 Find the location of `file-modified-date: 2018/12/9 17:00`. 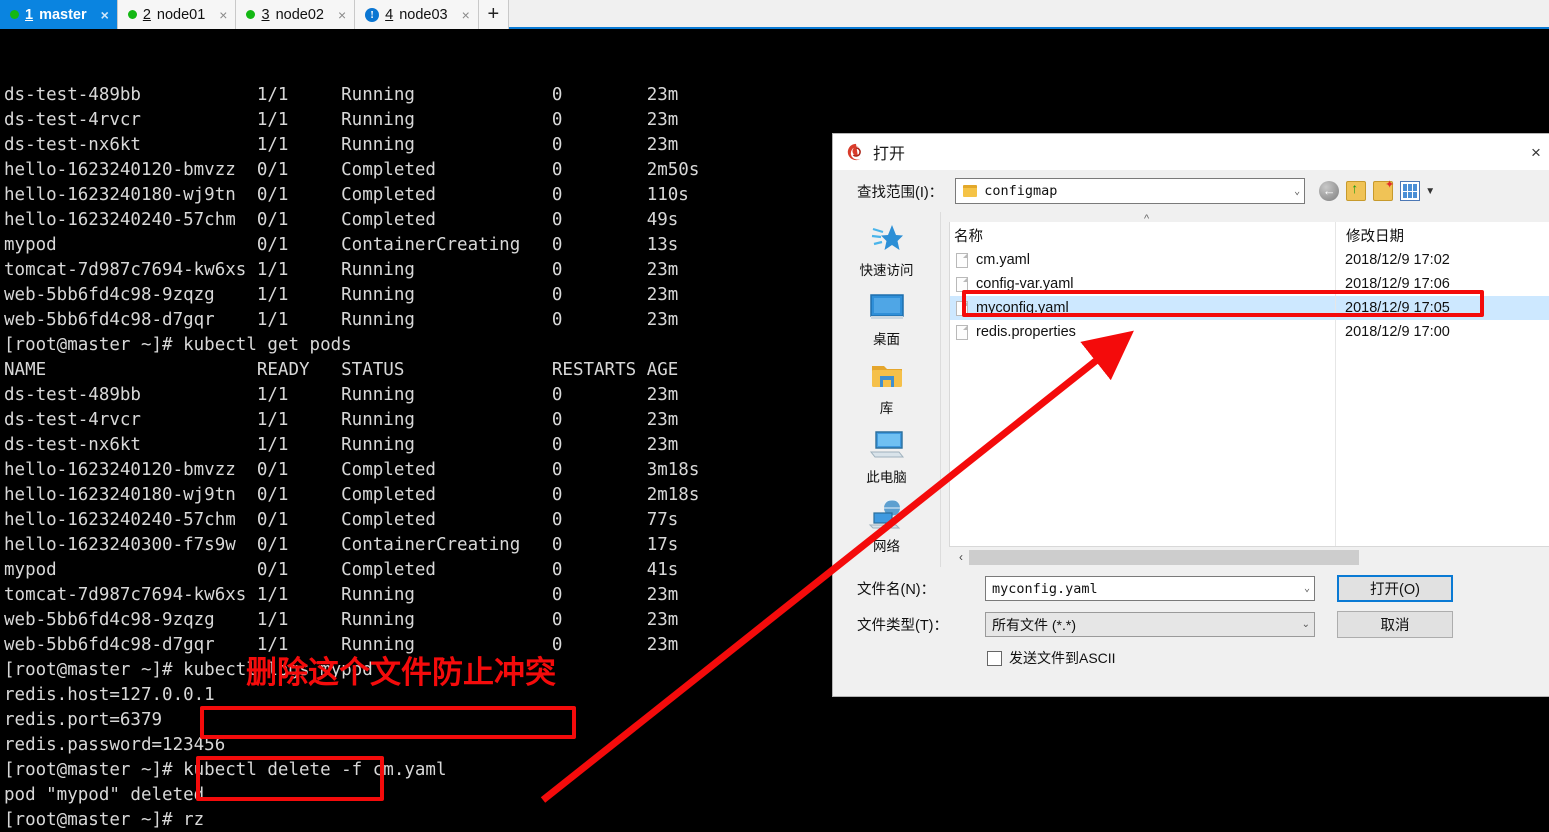

file-modified-date: 2018/12/9 17:00 is located at coordinates (1397, 332).